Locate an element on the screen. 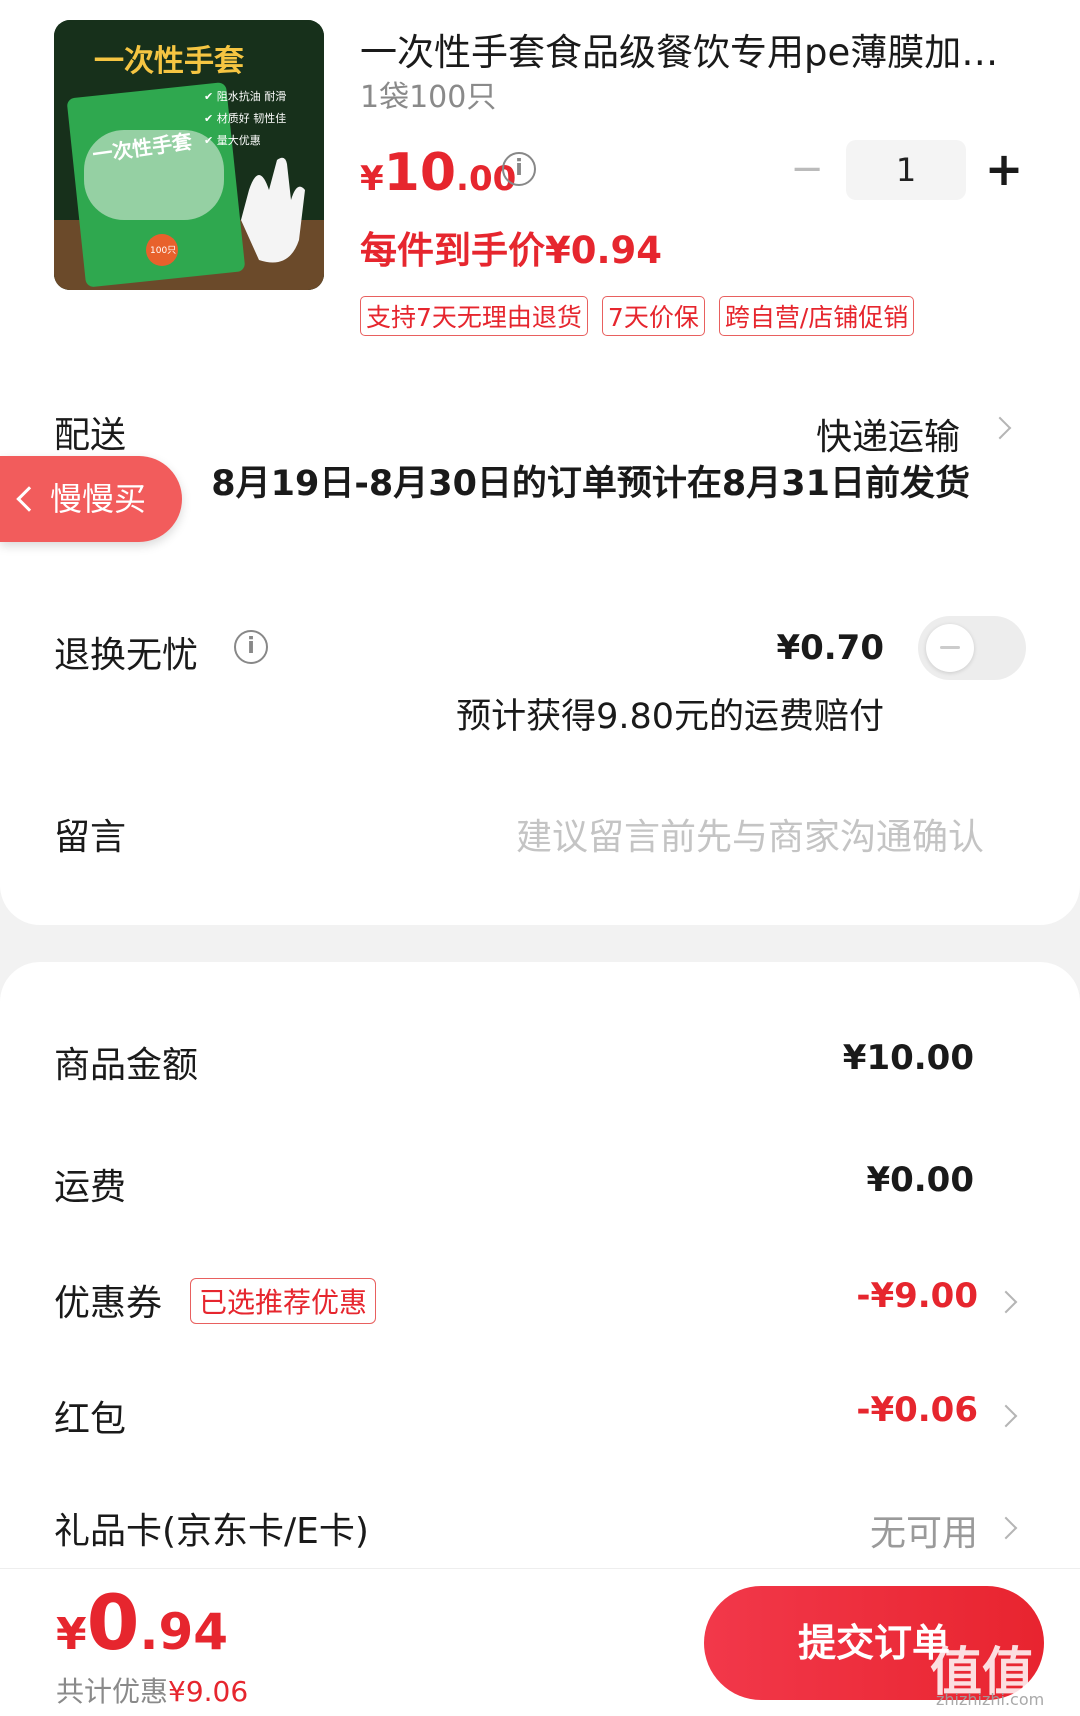 This screenshot has height=1716, width=1080. product-title: 一次性手套食品级餐饮专用pe薄膜加厚家用盒装透明塑料 is located at coordinates (680, 49).